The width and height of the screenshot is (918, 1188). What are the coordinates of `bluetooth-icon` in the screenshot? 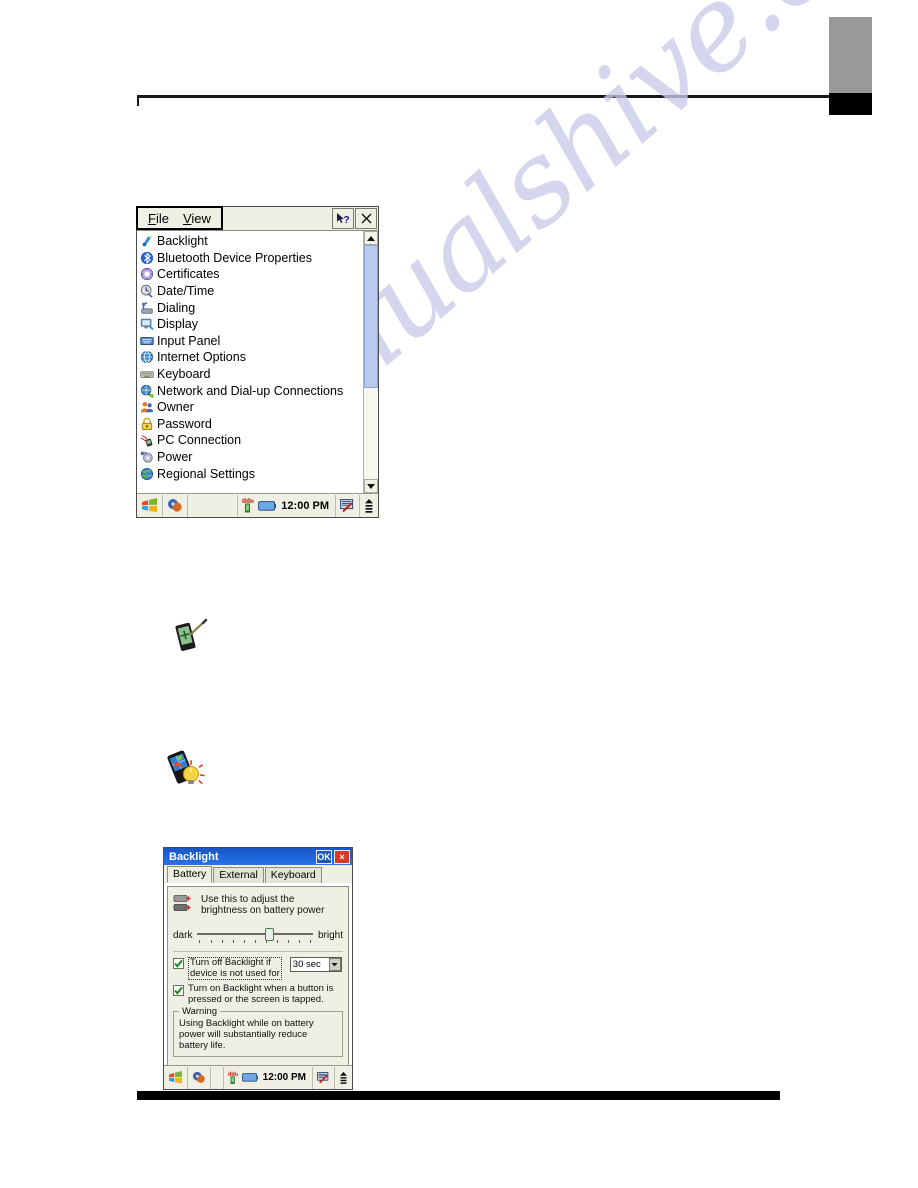 It's located at (147, 258).